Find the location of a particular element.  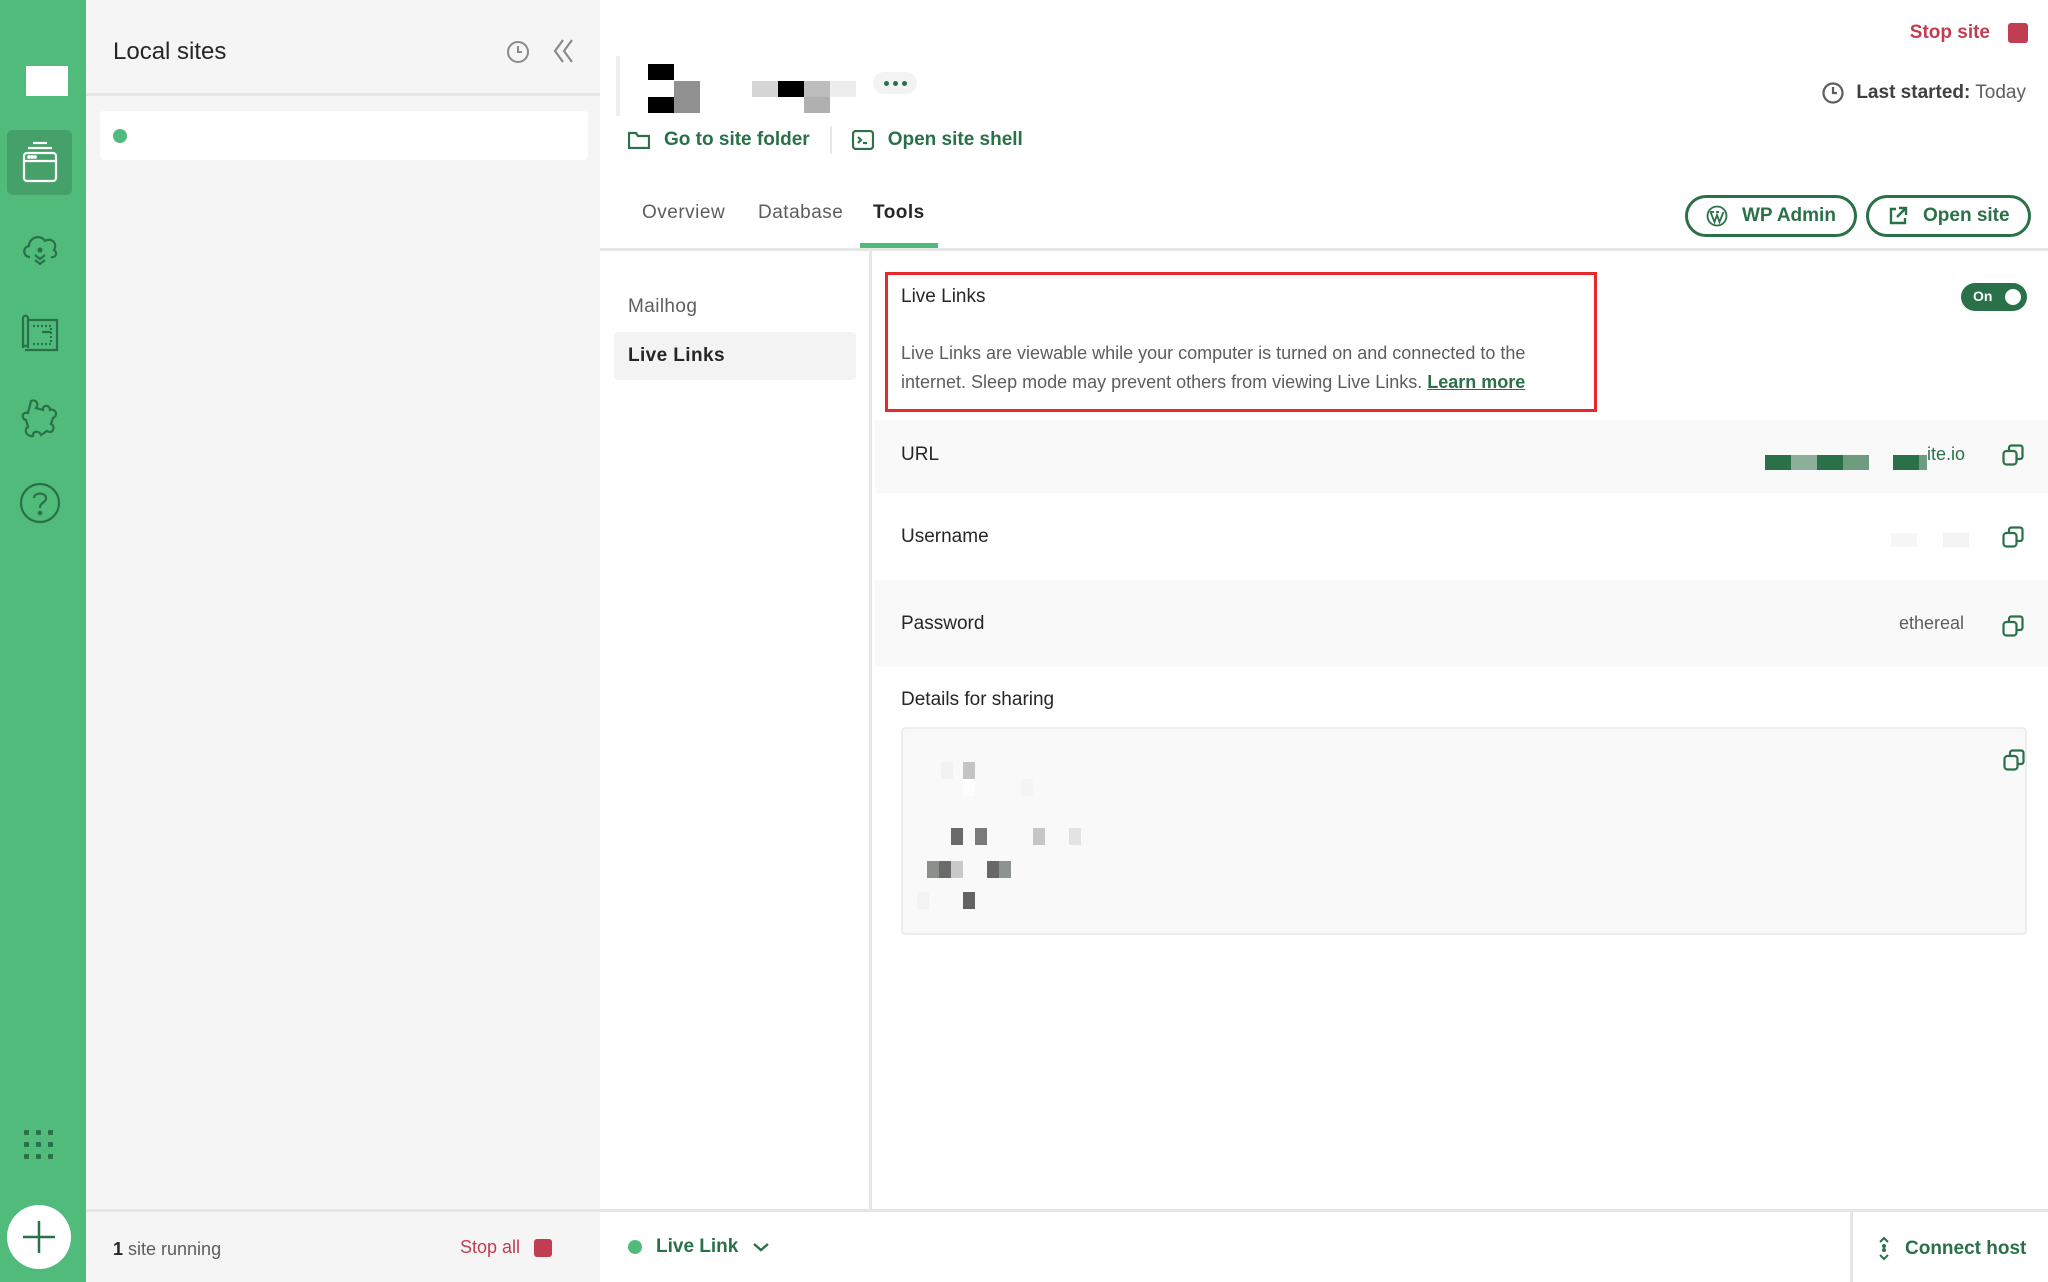

external-link-icon is located at coordinates (1898, 215).